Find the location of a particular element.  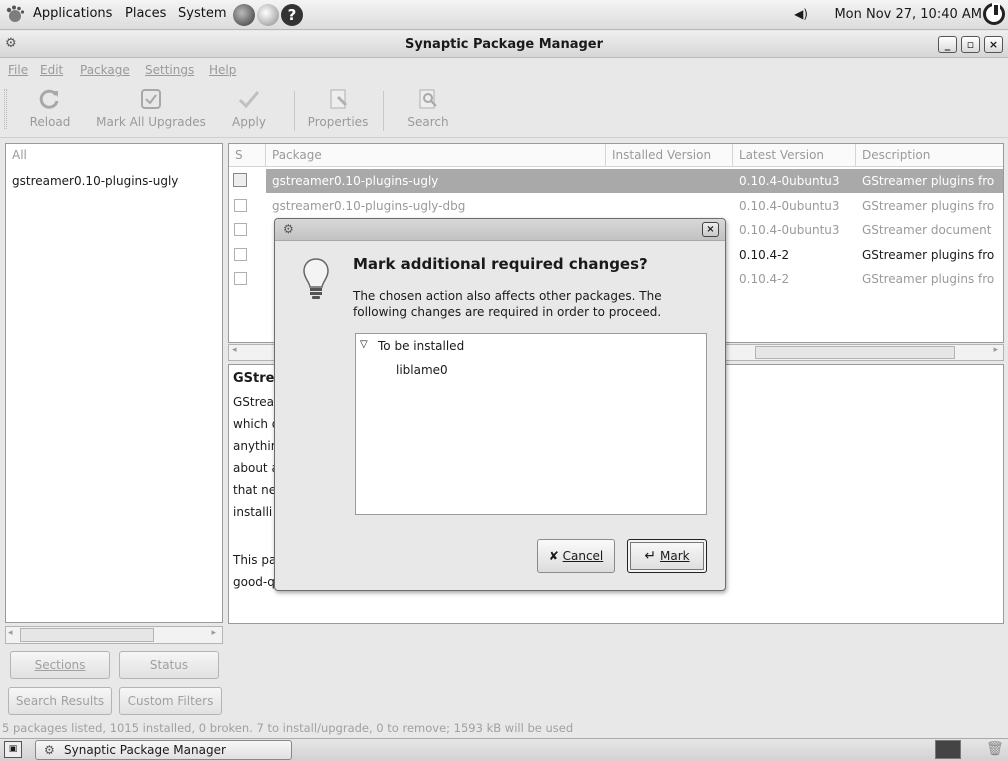

workspace-switcher is located at coordinates (948, 749).